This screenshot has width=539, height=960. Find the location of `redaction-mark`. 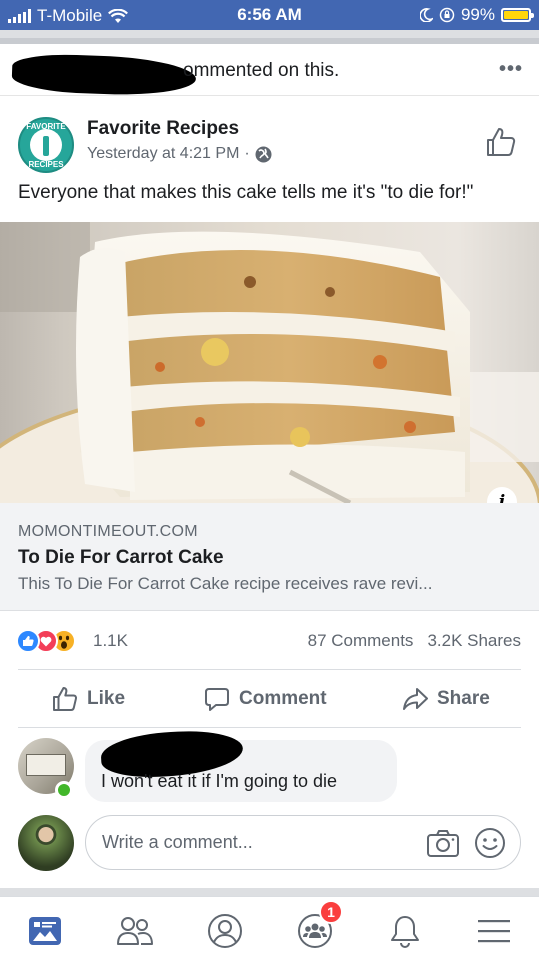

redaction-mark is located at coordinates (104, 75).